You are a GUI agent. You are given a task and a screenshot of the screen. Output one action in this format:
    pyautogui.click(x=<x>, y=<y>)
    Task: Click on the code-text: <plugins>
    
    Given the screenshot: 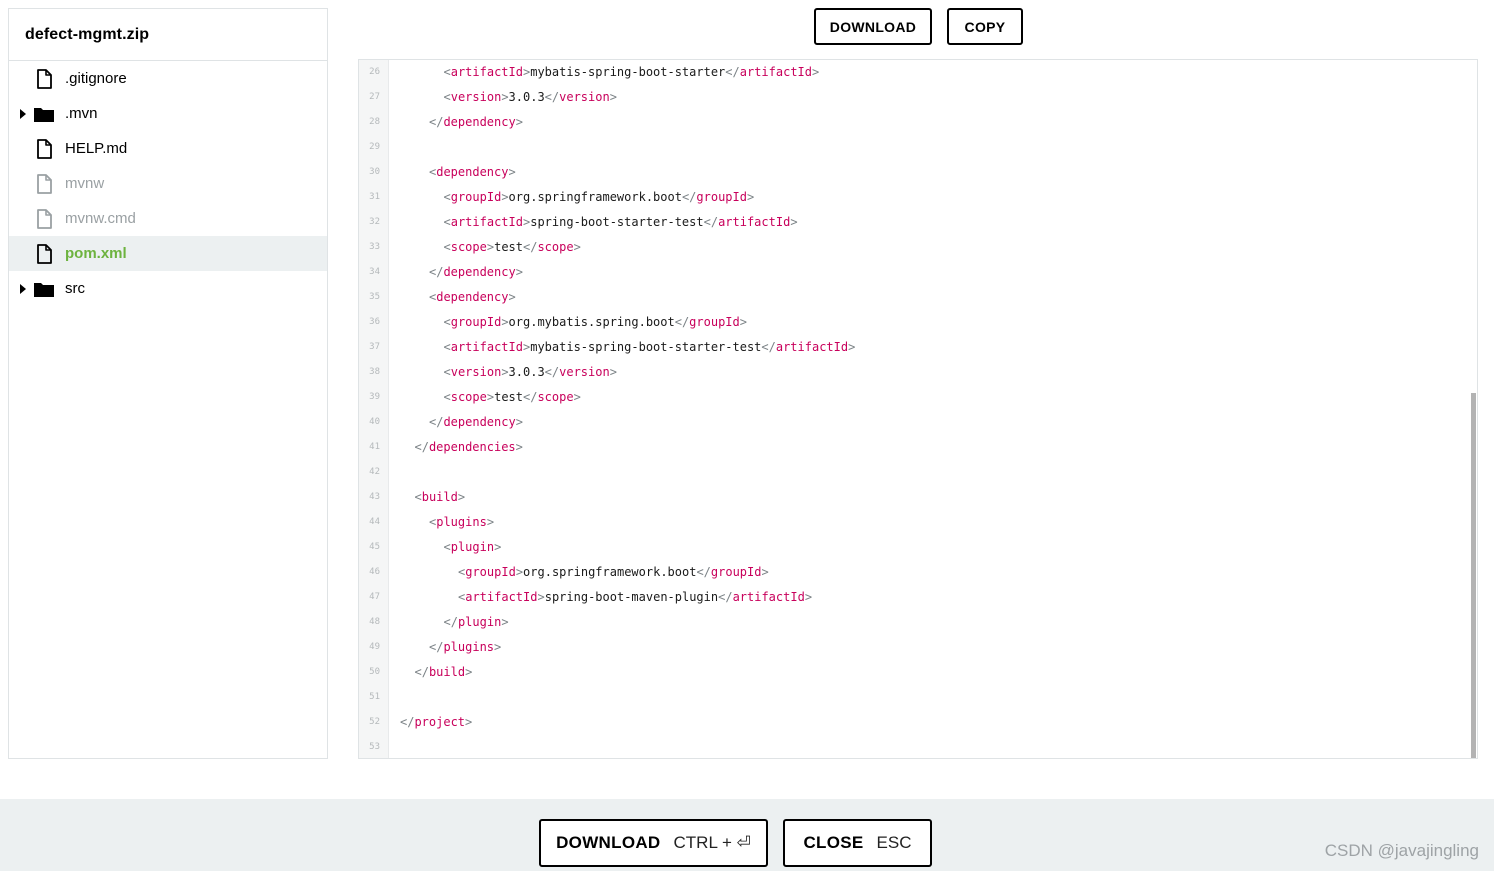 What is the action you would take?
    pyautogui.click(x=461, y=522)
    